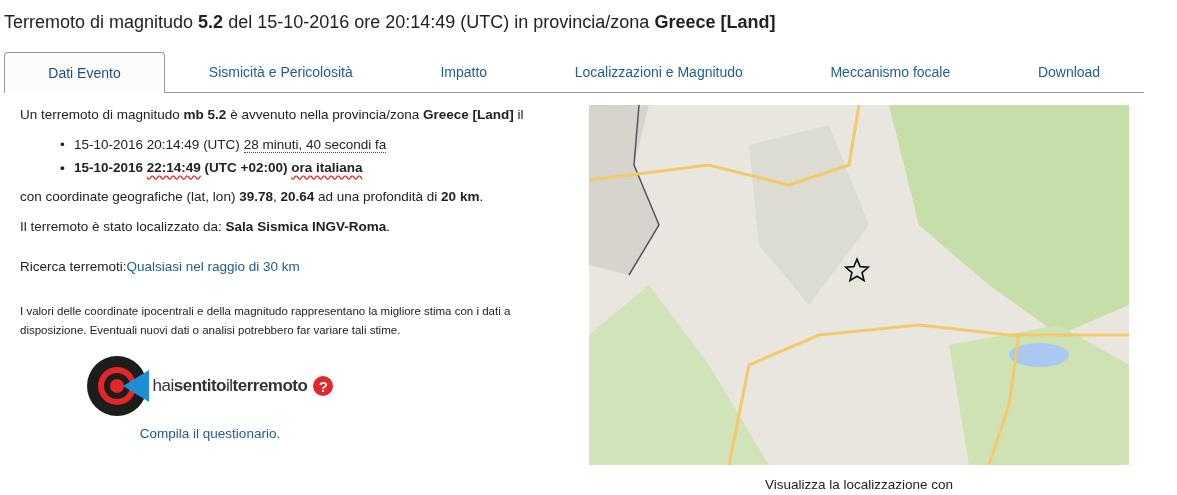 The image size is (1177, 495). I want to click on time-item: • 15-10-2016 22:14:49 (UTC +02:00) ora italiana, so click(211, 168).